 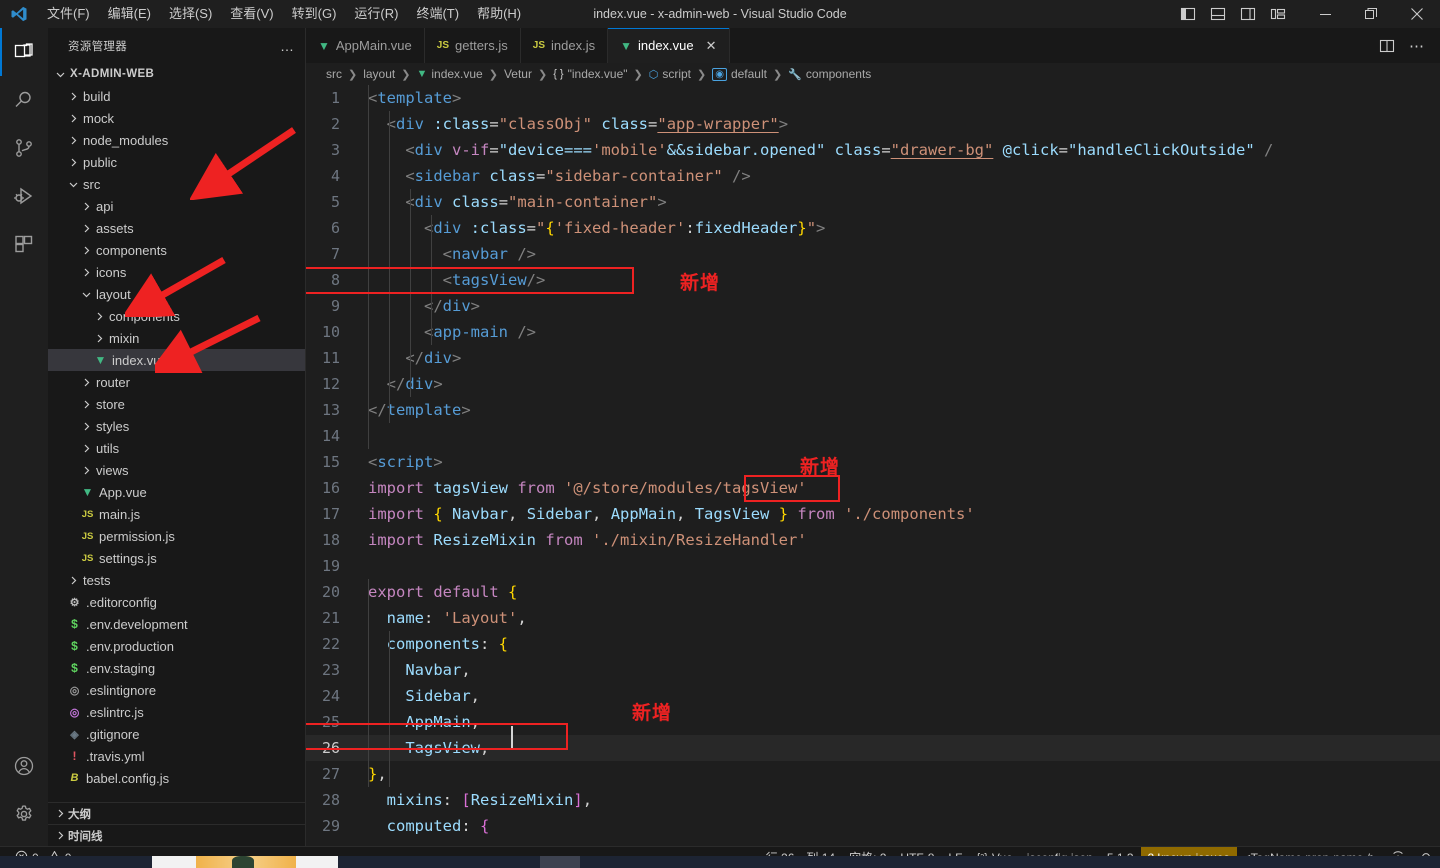 I want to click on code-line-22: 22 components: {, so click(x=873, y=644).